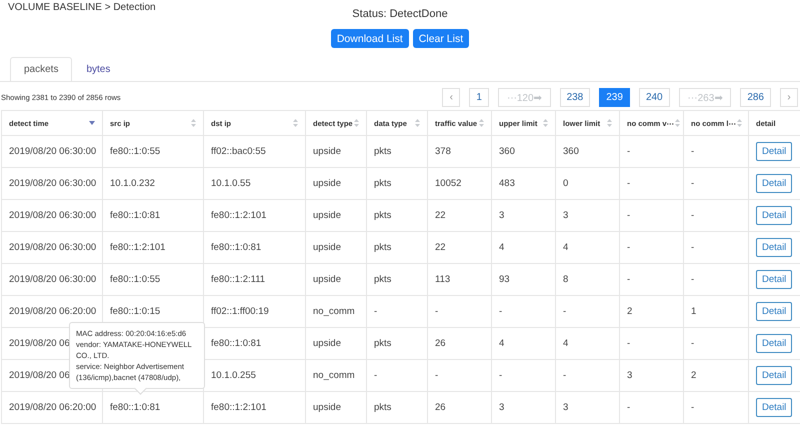  What do you see at coordinates (443, 151) in the screenshot?
I see `table-cell: 378` at bounding box center [443, 151].